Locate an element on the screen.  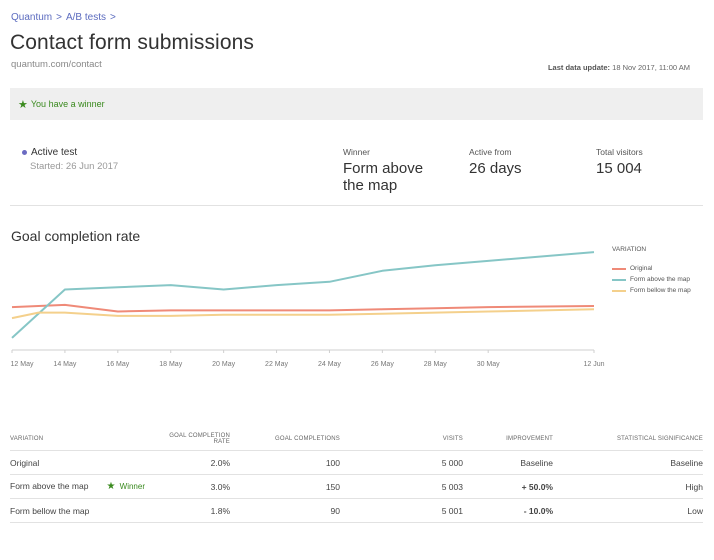
cell-completions: 90 is located at coordinates (285, 510).